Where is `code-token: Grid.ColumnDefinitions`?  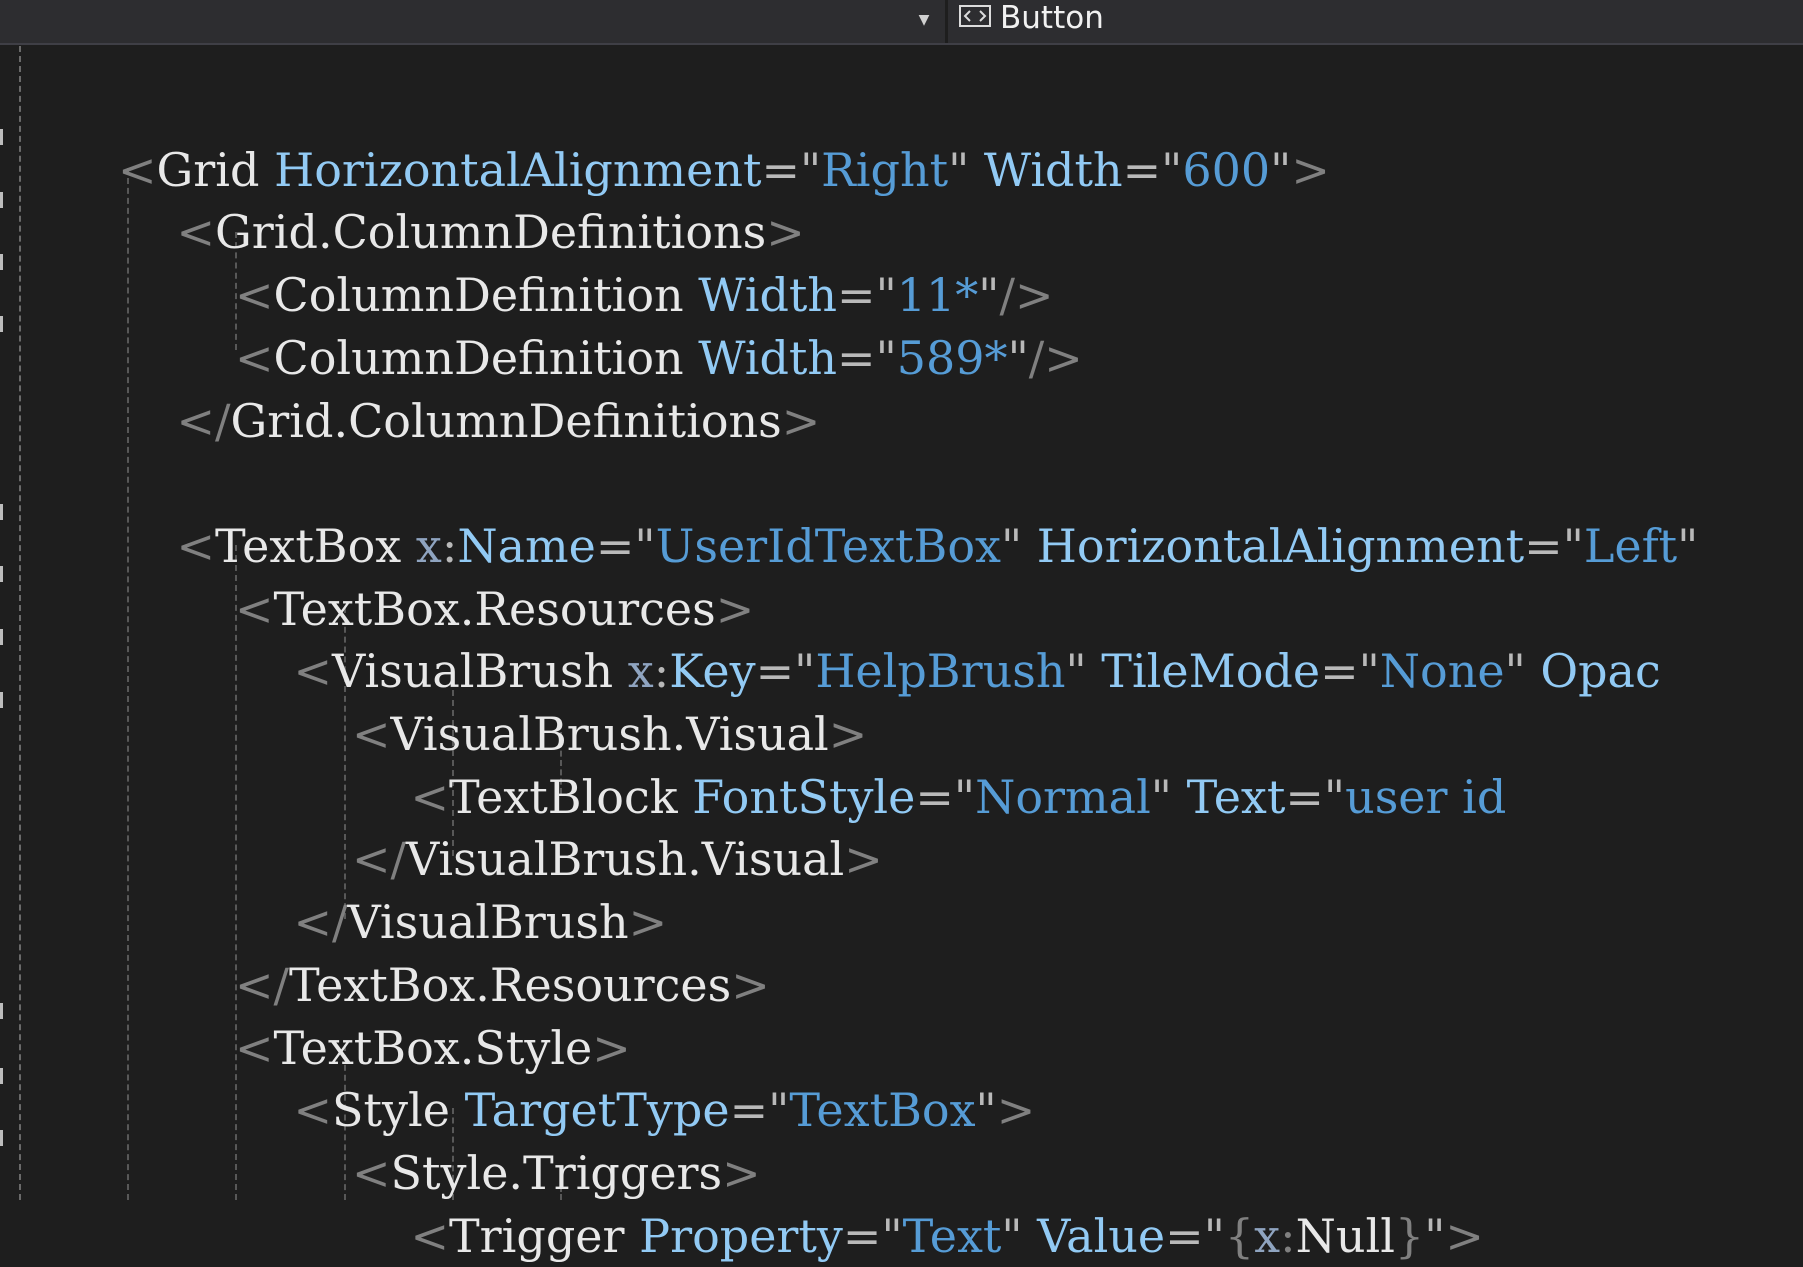 code-token: Grid.ColumnDefinitions is located at coordinates (491, 232).